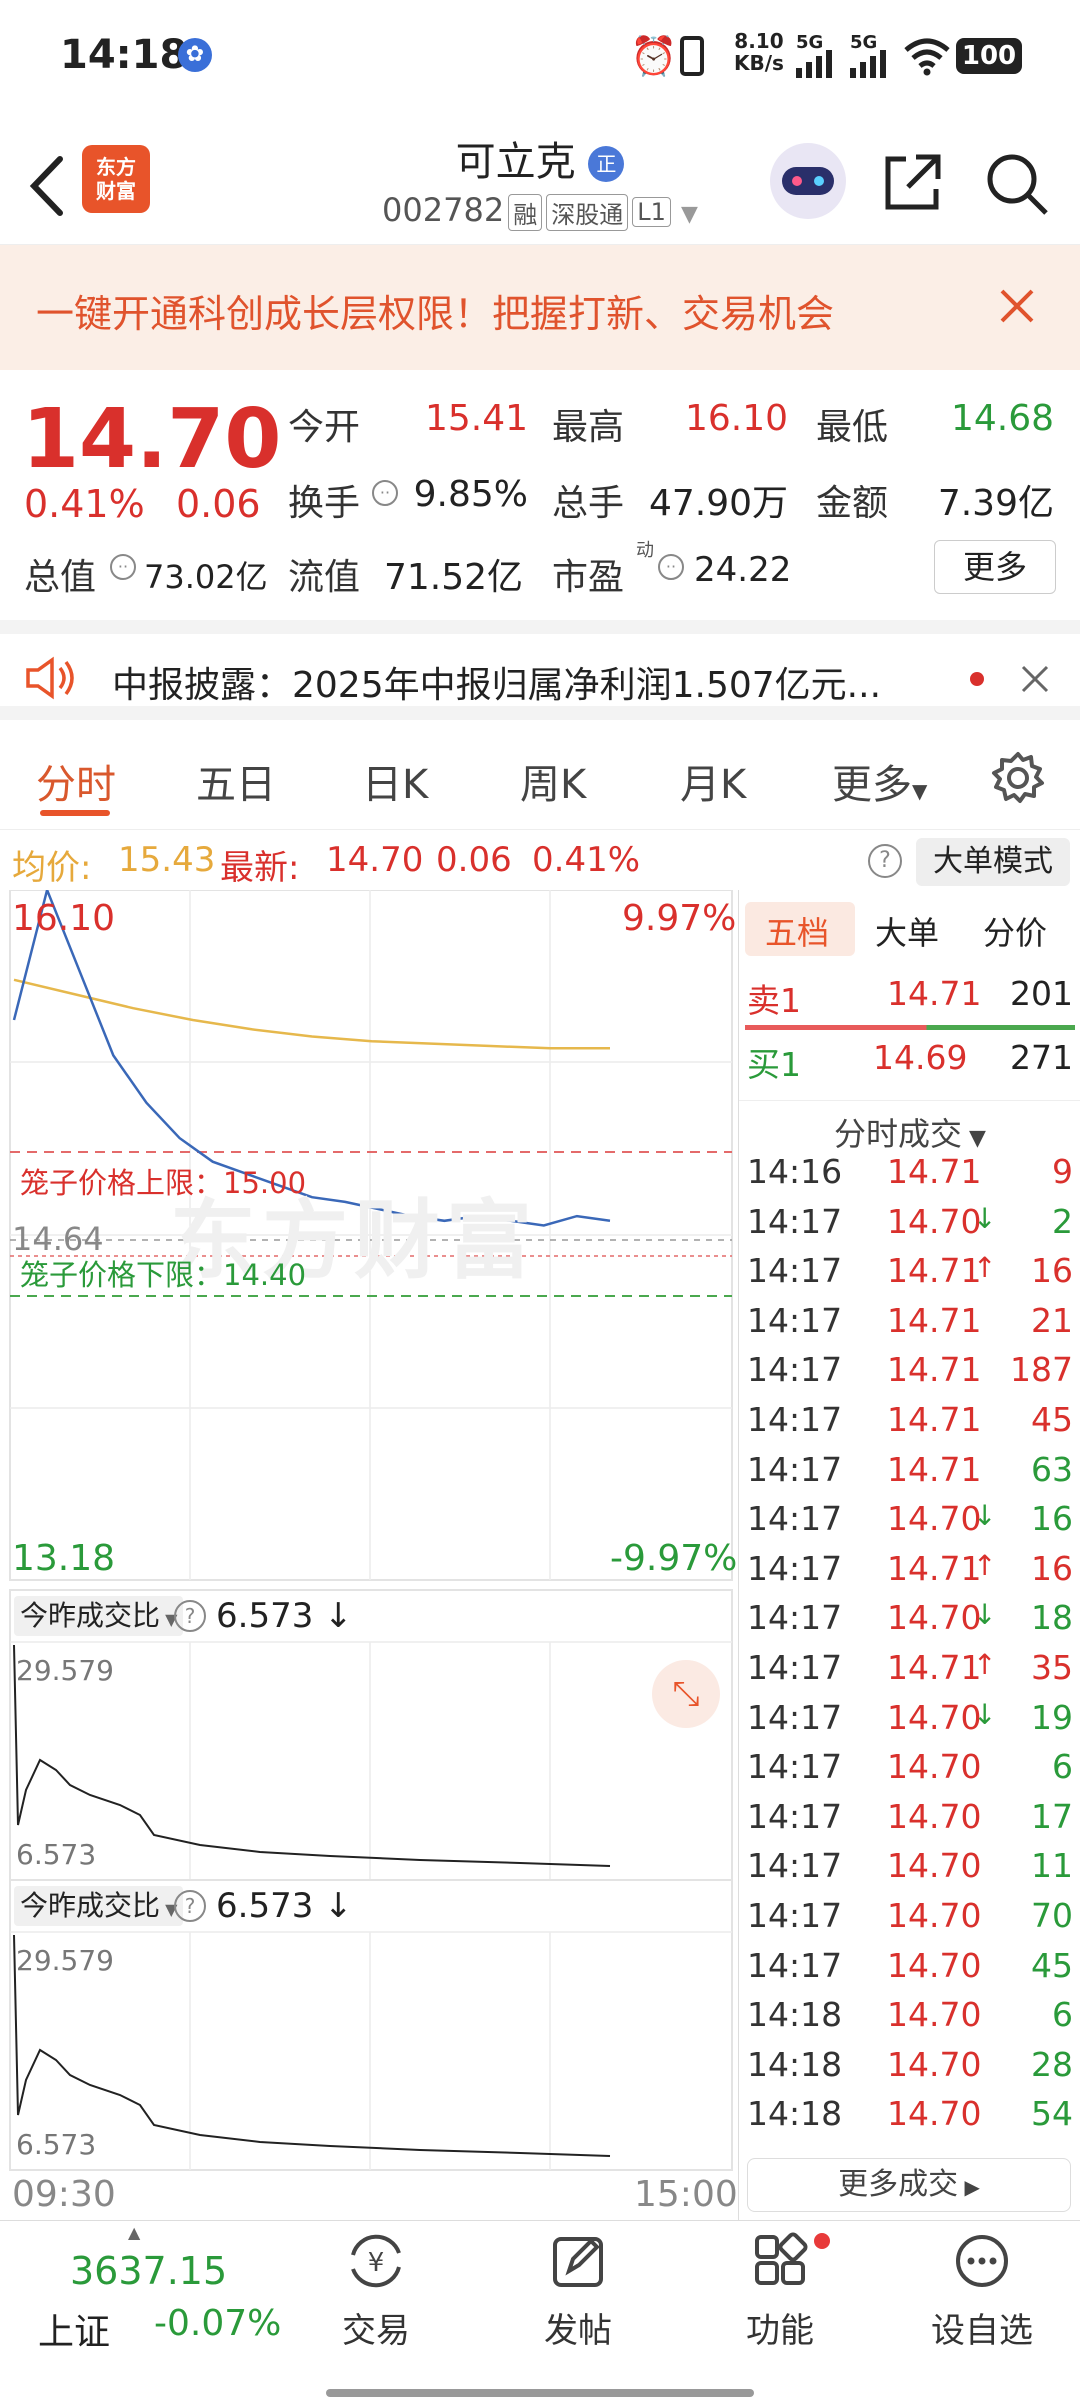  What do you see at coordinates (907, 931) in the screenshot?
I see `book-tab-big-order: 大单` at bounding box center [907, 931].